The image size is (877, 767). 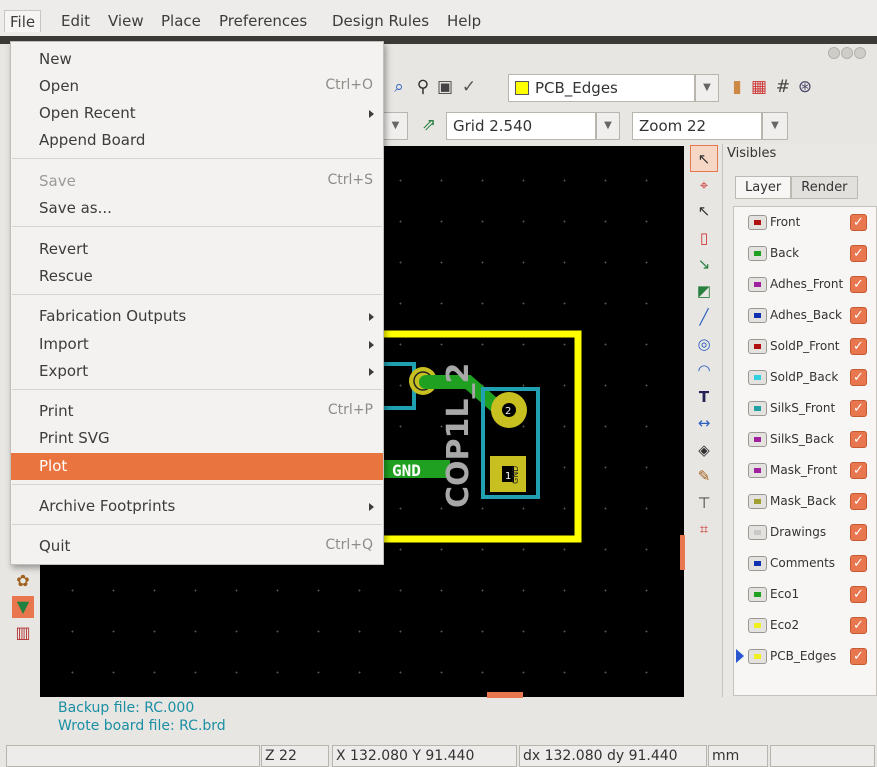 I want to click on layer-row: Adhes_Front ✓, so click(x=805, y=284).